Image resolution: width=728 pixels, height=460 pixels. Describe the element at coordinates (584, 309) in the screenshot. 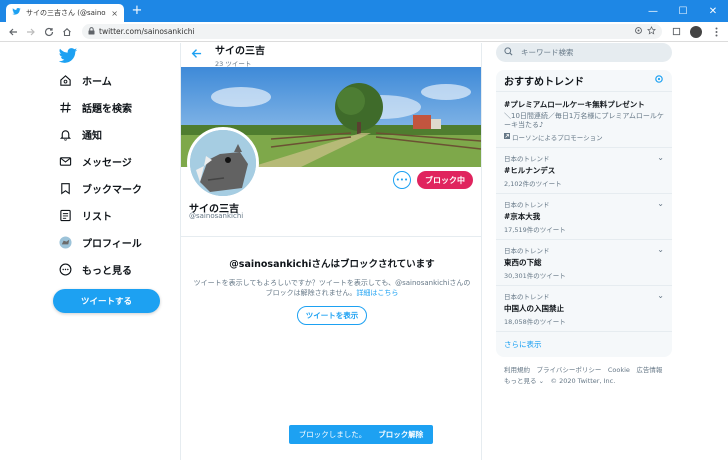

I see `trend-item: 日本のトレンド 中国人の入国禁止 18,058件のツイート ⌄` at that location.